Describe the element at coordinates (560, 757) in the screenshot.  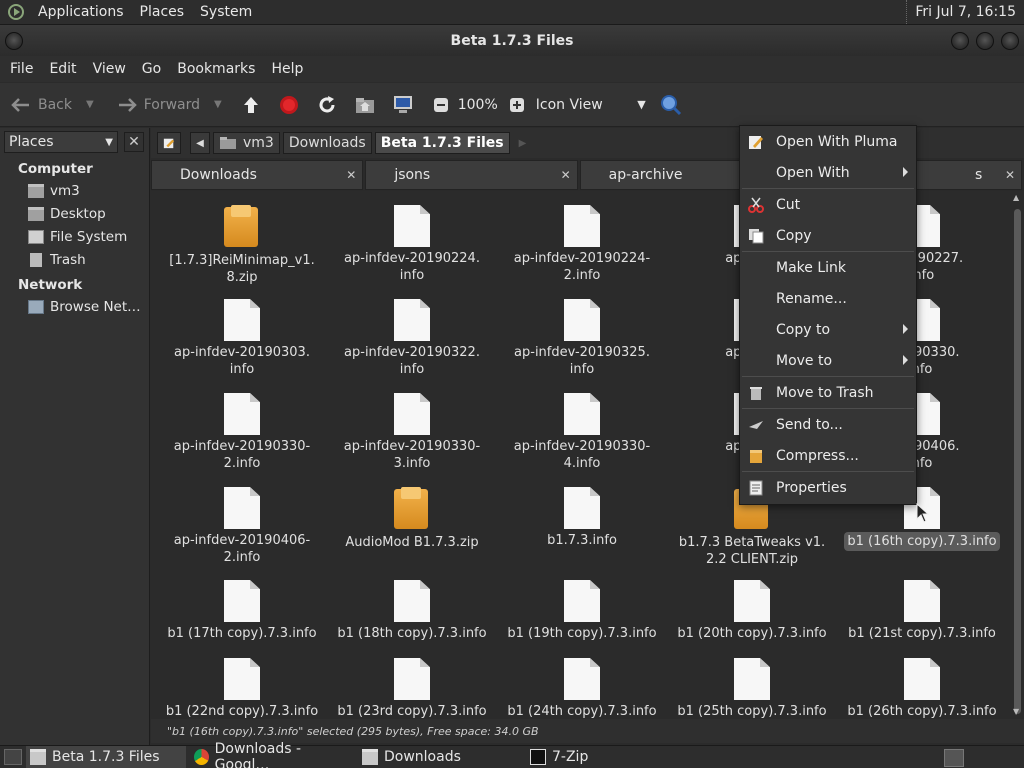
I see `taskbar-button: 7-Zip` at that location.